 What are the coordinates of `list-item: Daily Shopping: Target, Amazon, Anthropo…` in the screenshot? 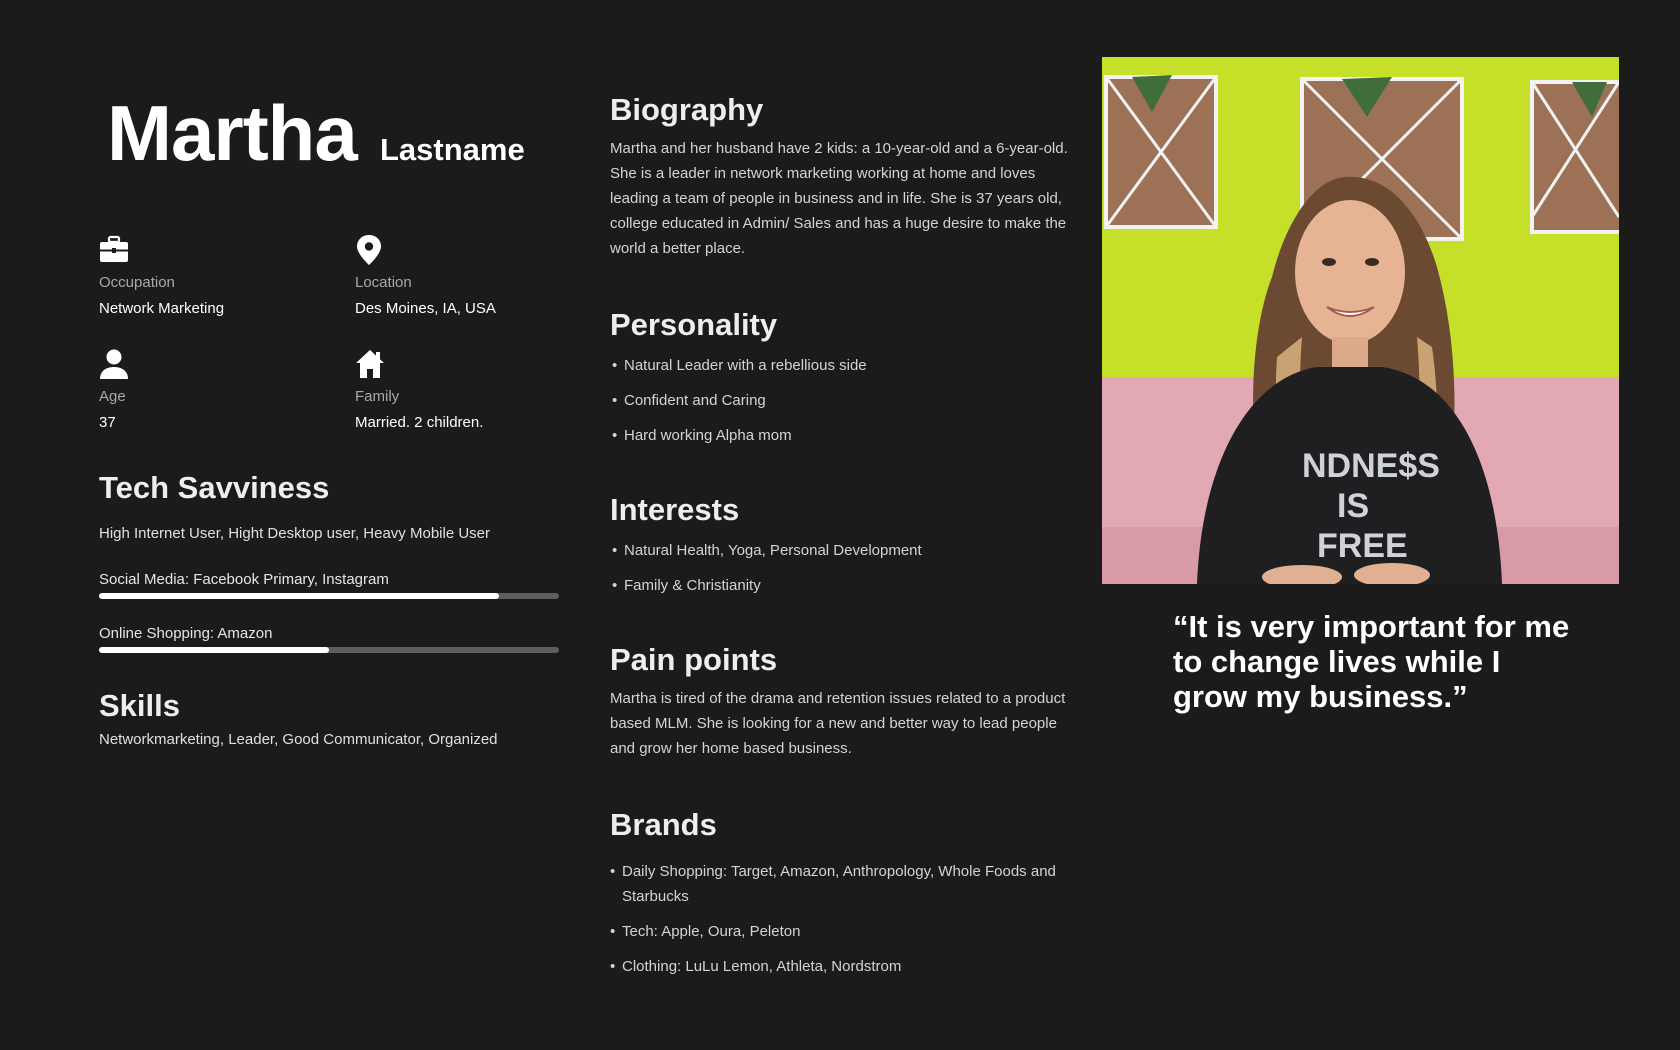 It's located at (843, 884).